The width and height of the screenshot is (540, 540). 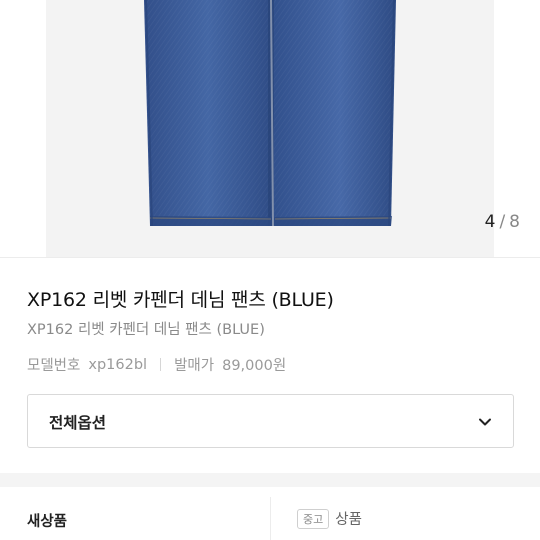 What do you see at coordinates (156, 364) in the screenshot?
I see `product-meta: 모델번호 xp162bl 발매가 89,000원` at bounding box center [156, 364].